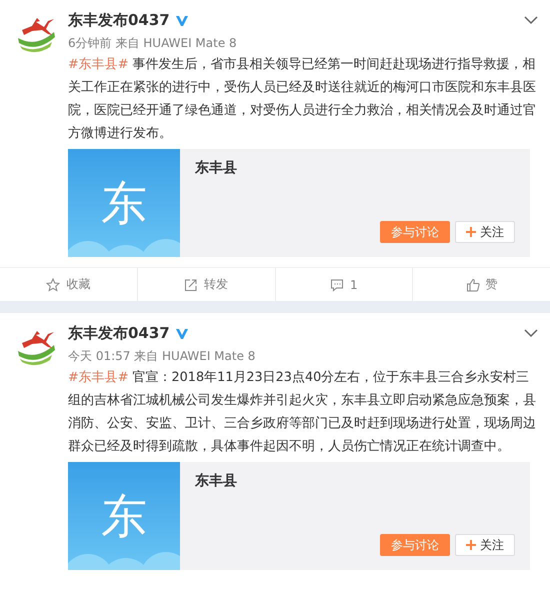 The width and height of the screenshot is (550, 589). Describe the element at coordinates (191, 285) in the screenshot. I see `share-icon` at that location.